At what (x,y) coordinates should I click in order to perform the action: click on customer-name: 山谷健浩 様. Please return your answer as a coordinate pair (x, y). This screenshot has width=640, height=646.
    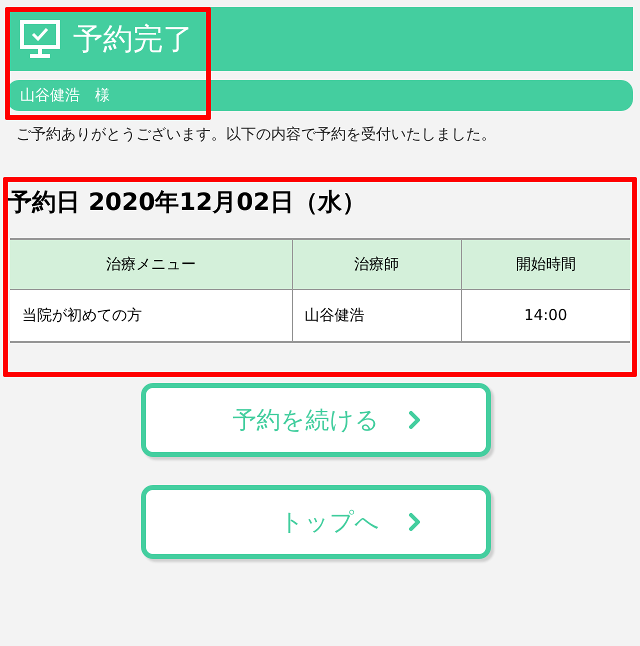
    Looking at the image, I should click on (65, 95).